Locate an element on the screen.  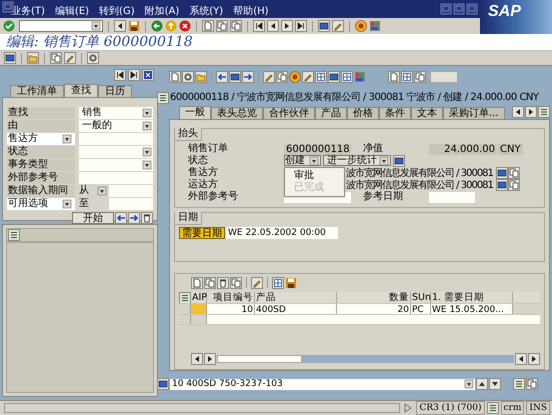
close-icon is located at coordinates (148, 75).